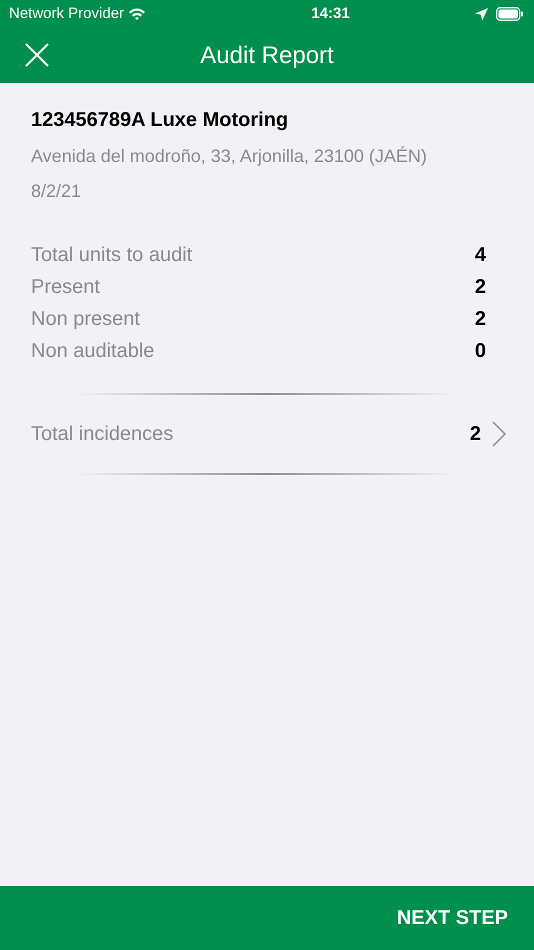 The width and height of the screenshot is (534, 950). What do you see at coordinates (481, 14) in the screenshot?
I see `location-arrow-icon` at bounding box center [481, 14].